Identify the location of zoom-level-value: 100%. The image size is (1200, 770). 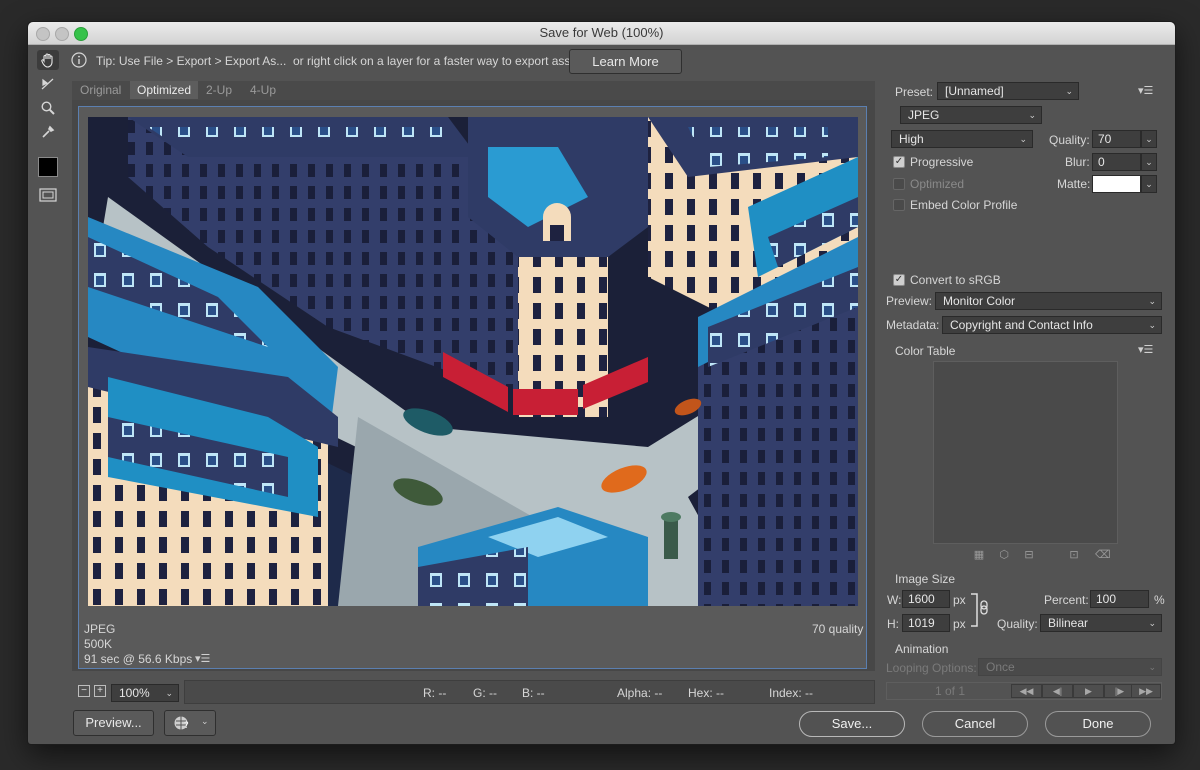
(134, 693).